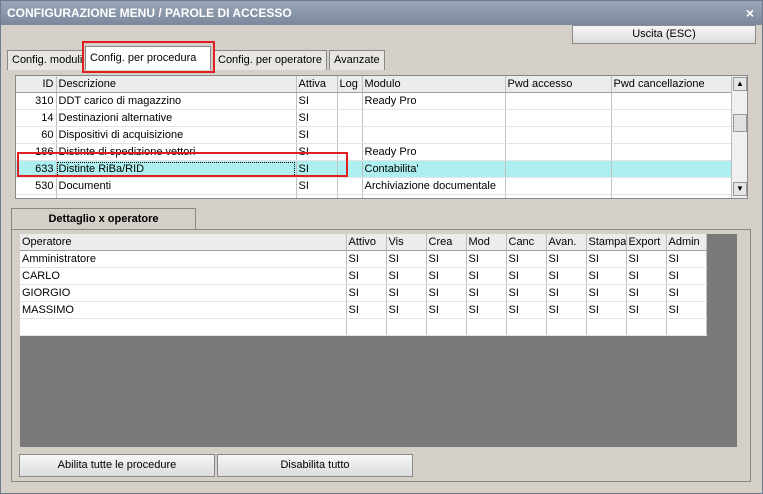 The width and height of the screenshot is (763, 494). Describe the element at coordinates (671, 84) in the screenshot. I see `col-header-pwd-cancellazione: Pwd cancellazione` at that location.